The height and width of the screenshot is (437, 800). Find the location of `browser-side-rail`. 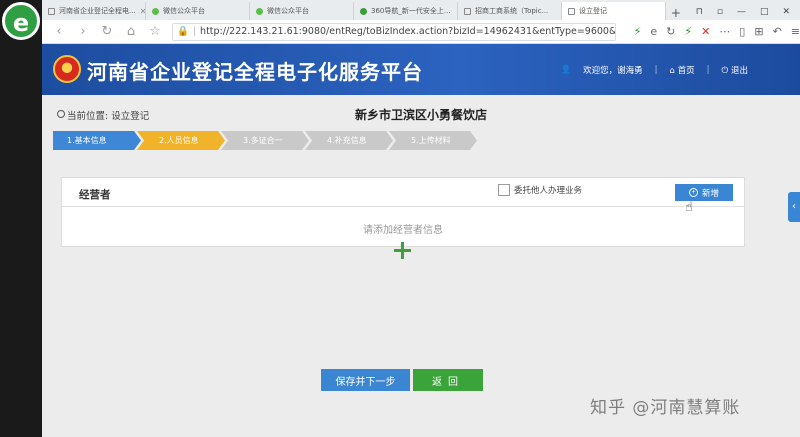

browser-side-rail is located at coordinates (24, 218).